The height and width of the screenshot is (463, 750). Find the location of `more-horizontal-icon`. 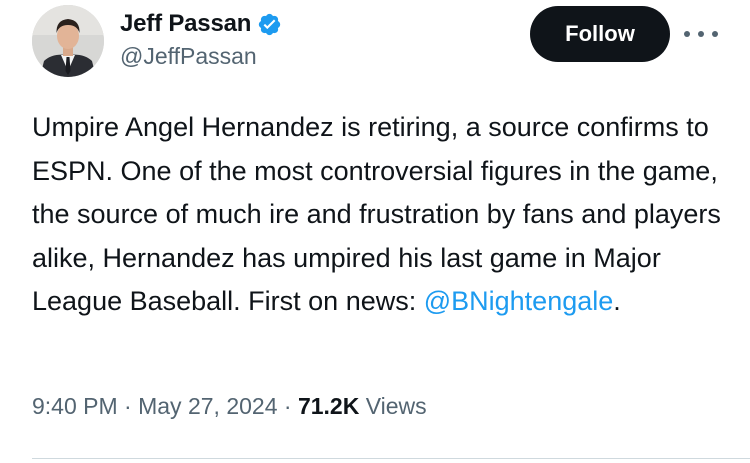

more-horizontal-icon is located at coordinates (701, 34).